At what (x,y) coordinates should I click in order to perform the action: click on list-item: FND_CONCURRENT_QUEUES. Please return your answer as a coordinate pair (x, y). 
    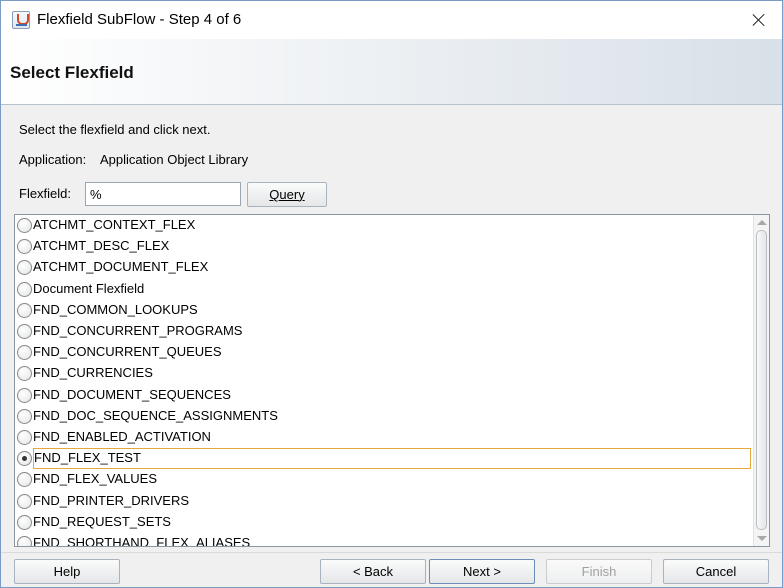
    Looking at the image, I should click on (384, 352).